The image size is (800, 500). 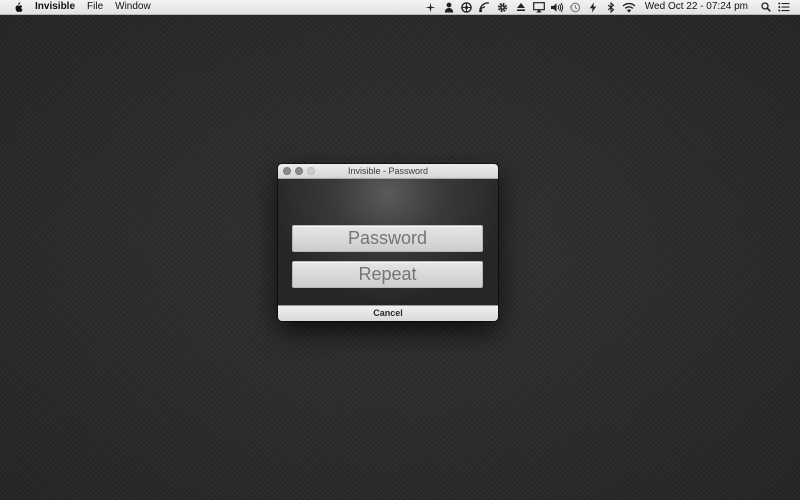 What do you see at coordinates (387, 274) in the screenshot?
I see `repeat-password-input` at bounding box center [387, 274].